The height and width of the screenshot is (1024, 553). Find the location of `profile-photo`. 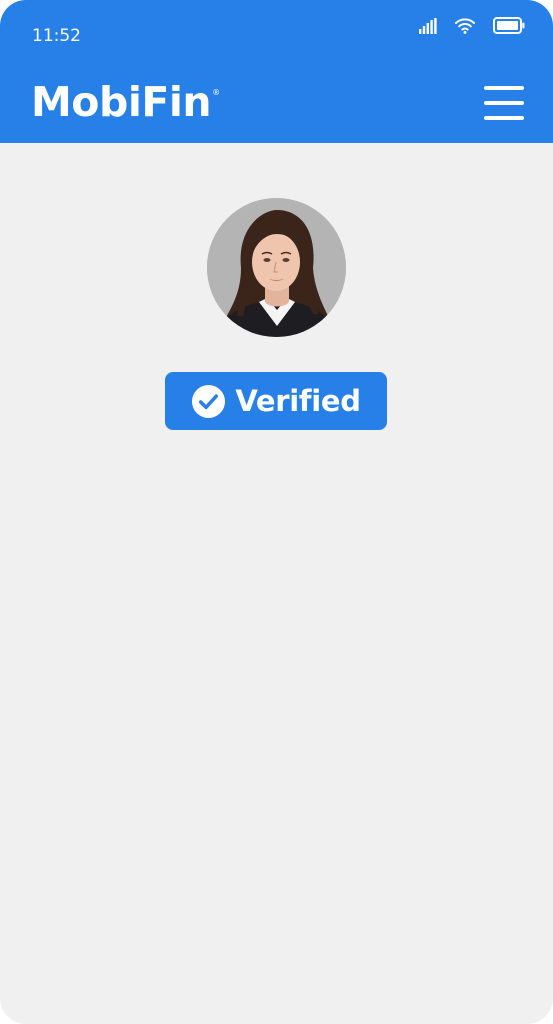

profile-photo is located at coordinates (276, 267).